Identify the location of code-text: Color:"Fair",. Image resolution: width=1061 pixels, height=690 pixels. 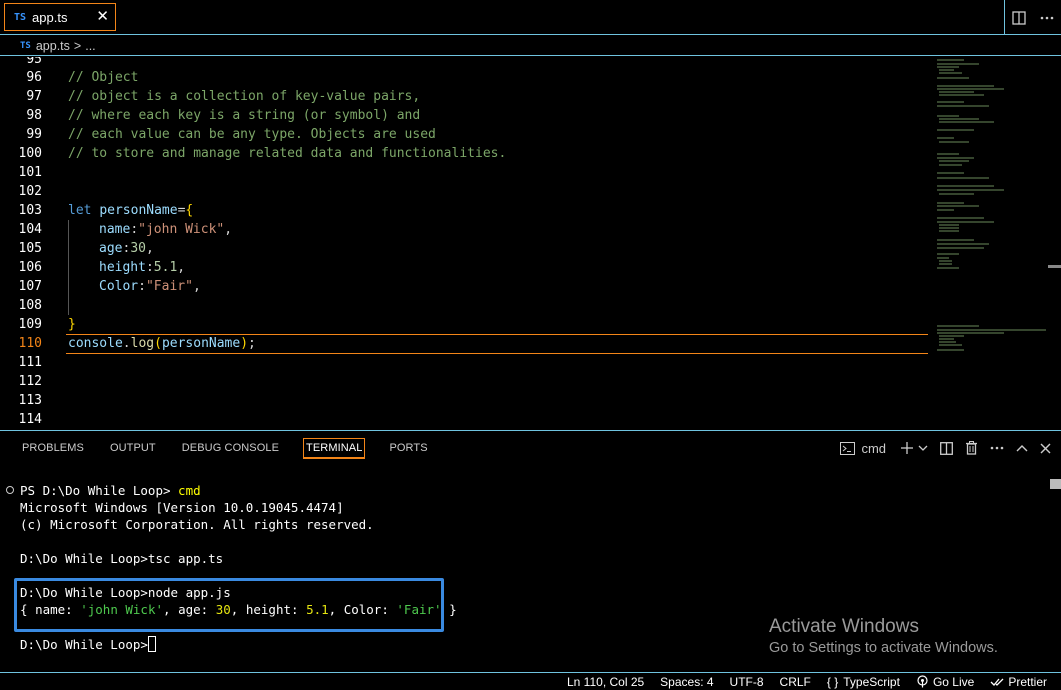
(150, 286).